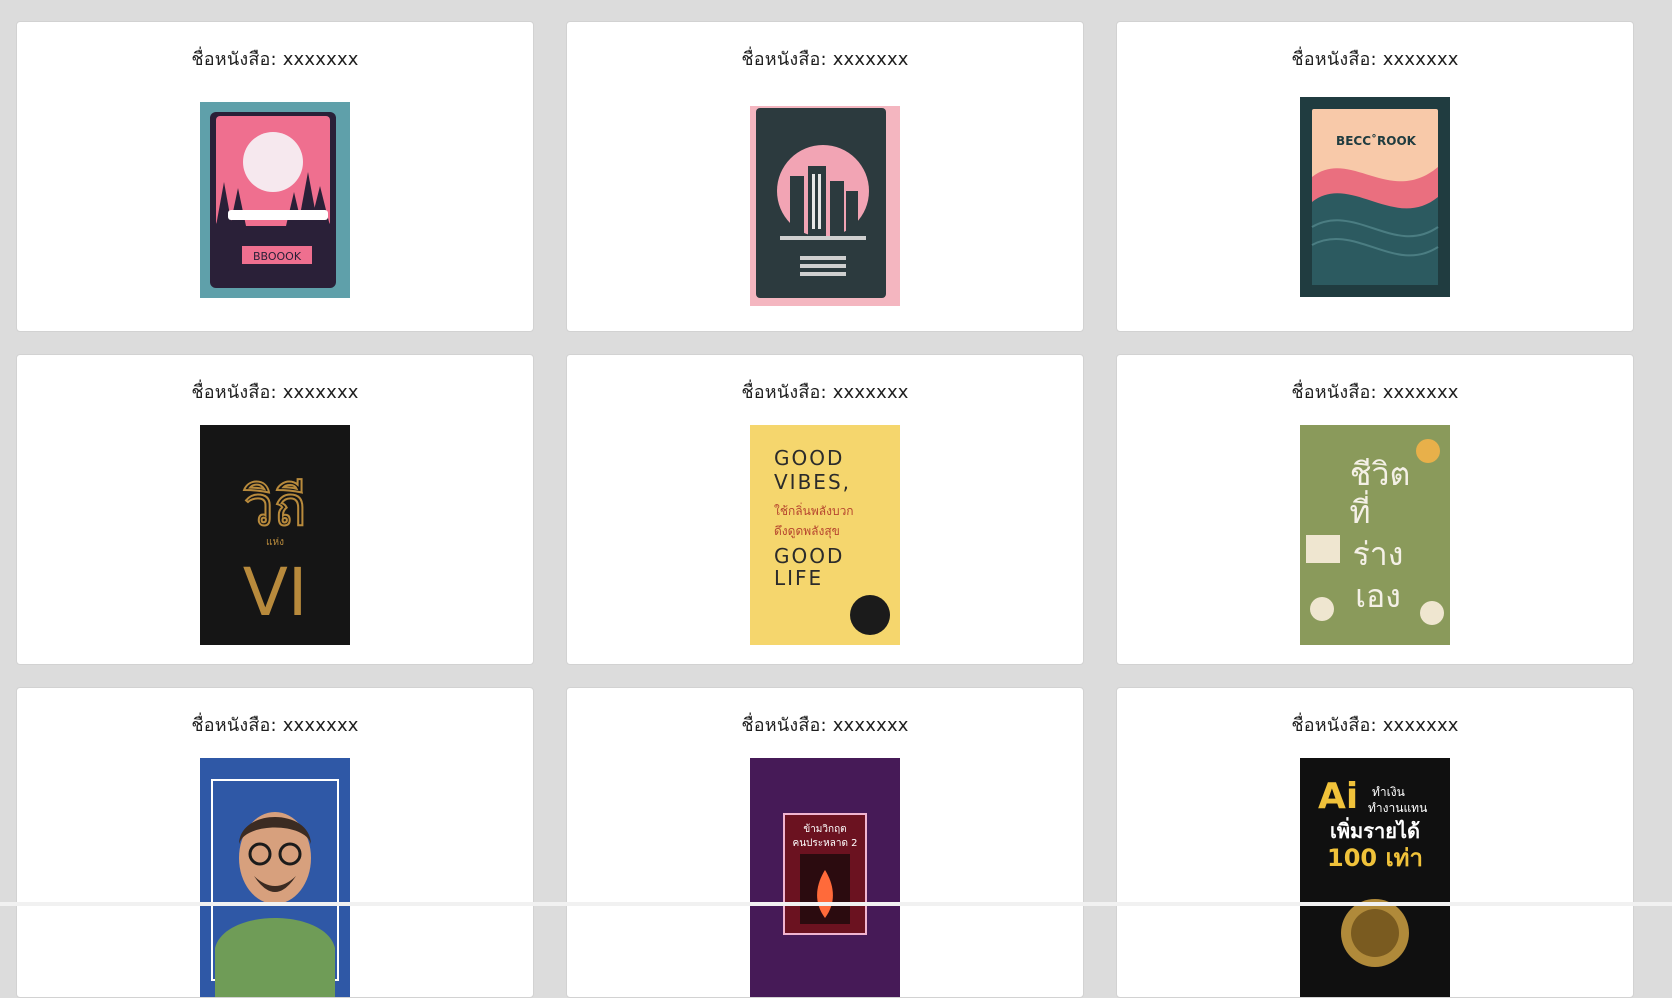  I want to click on book-cover-illustration: BBOOOK, so click(275, 200).